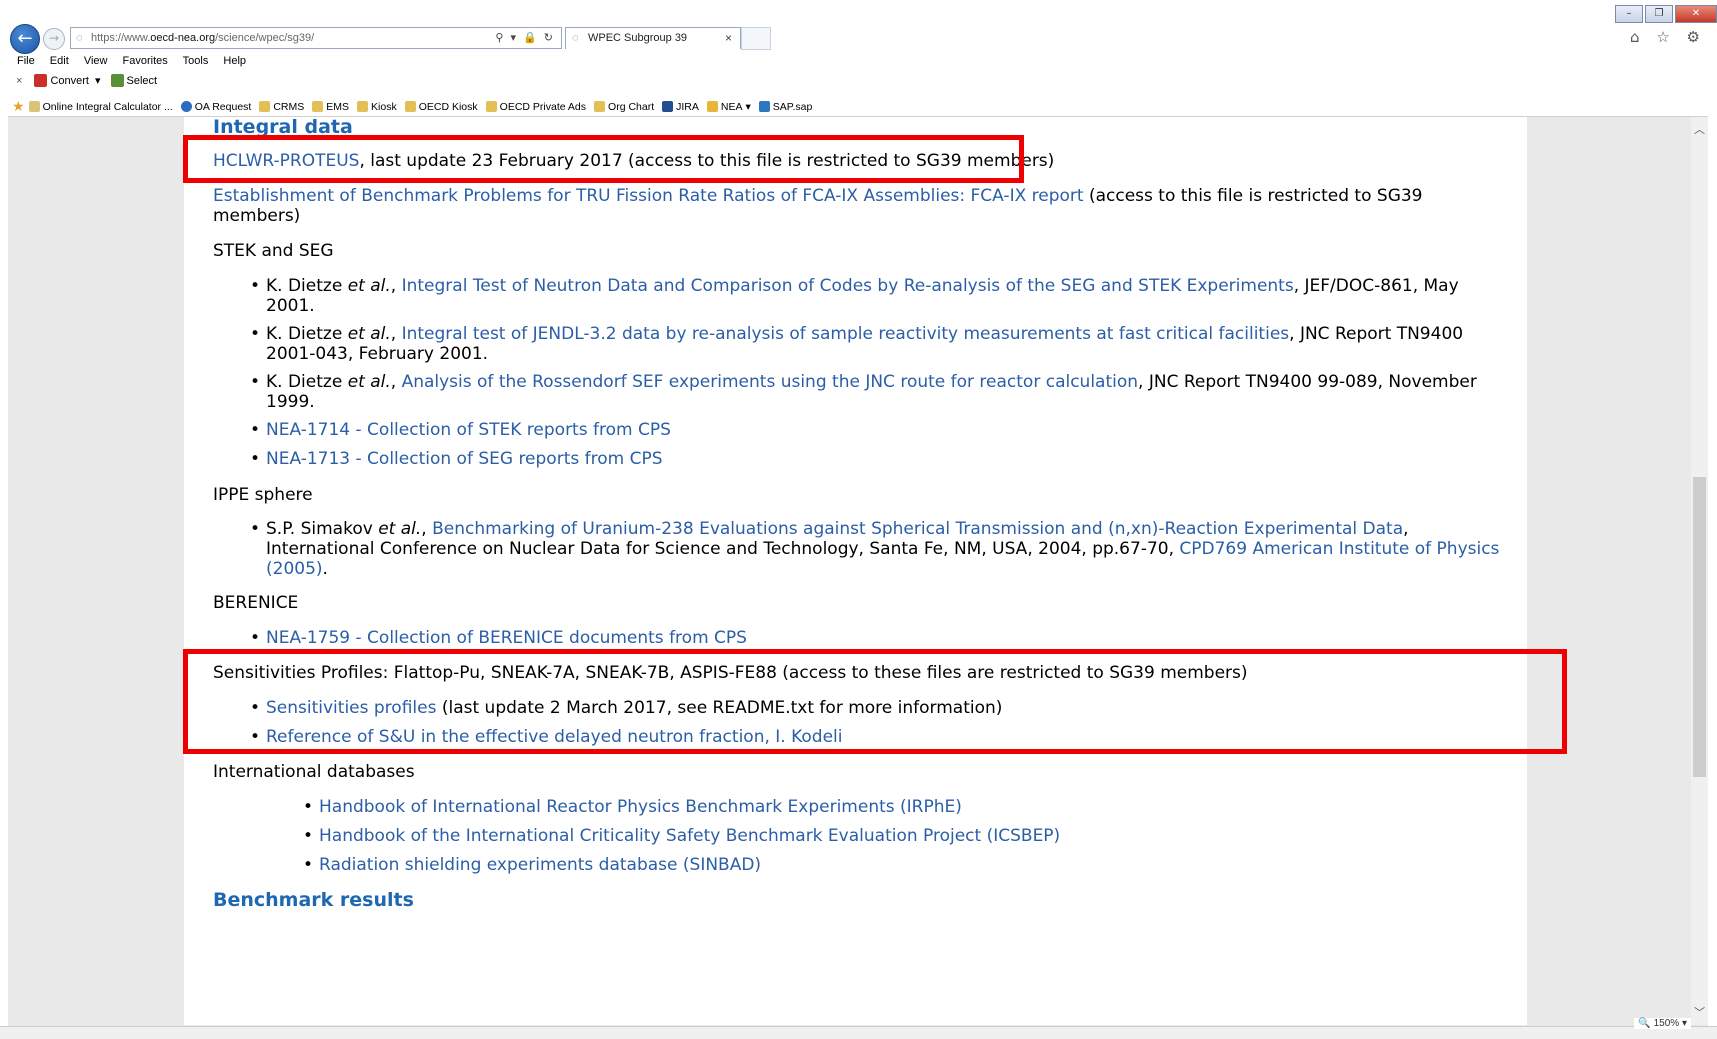 Image resolution: width=1717 pixels, height=1039 pixels. Describe the element at coordinates (186, 106) in the screenshot. I see `globe-icon` at that location.